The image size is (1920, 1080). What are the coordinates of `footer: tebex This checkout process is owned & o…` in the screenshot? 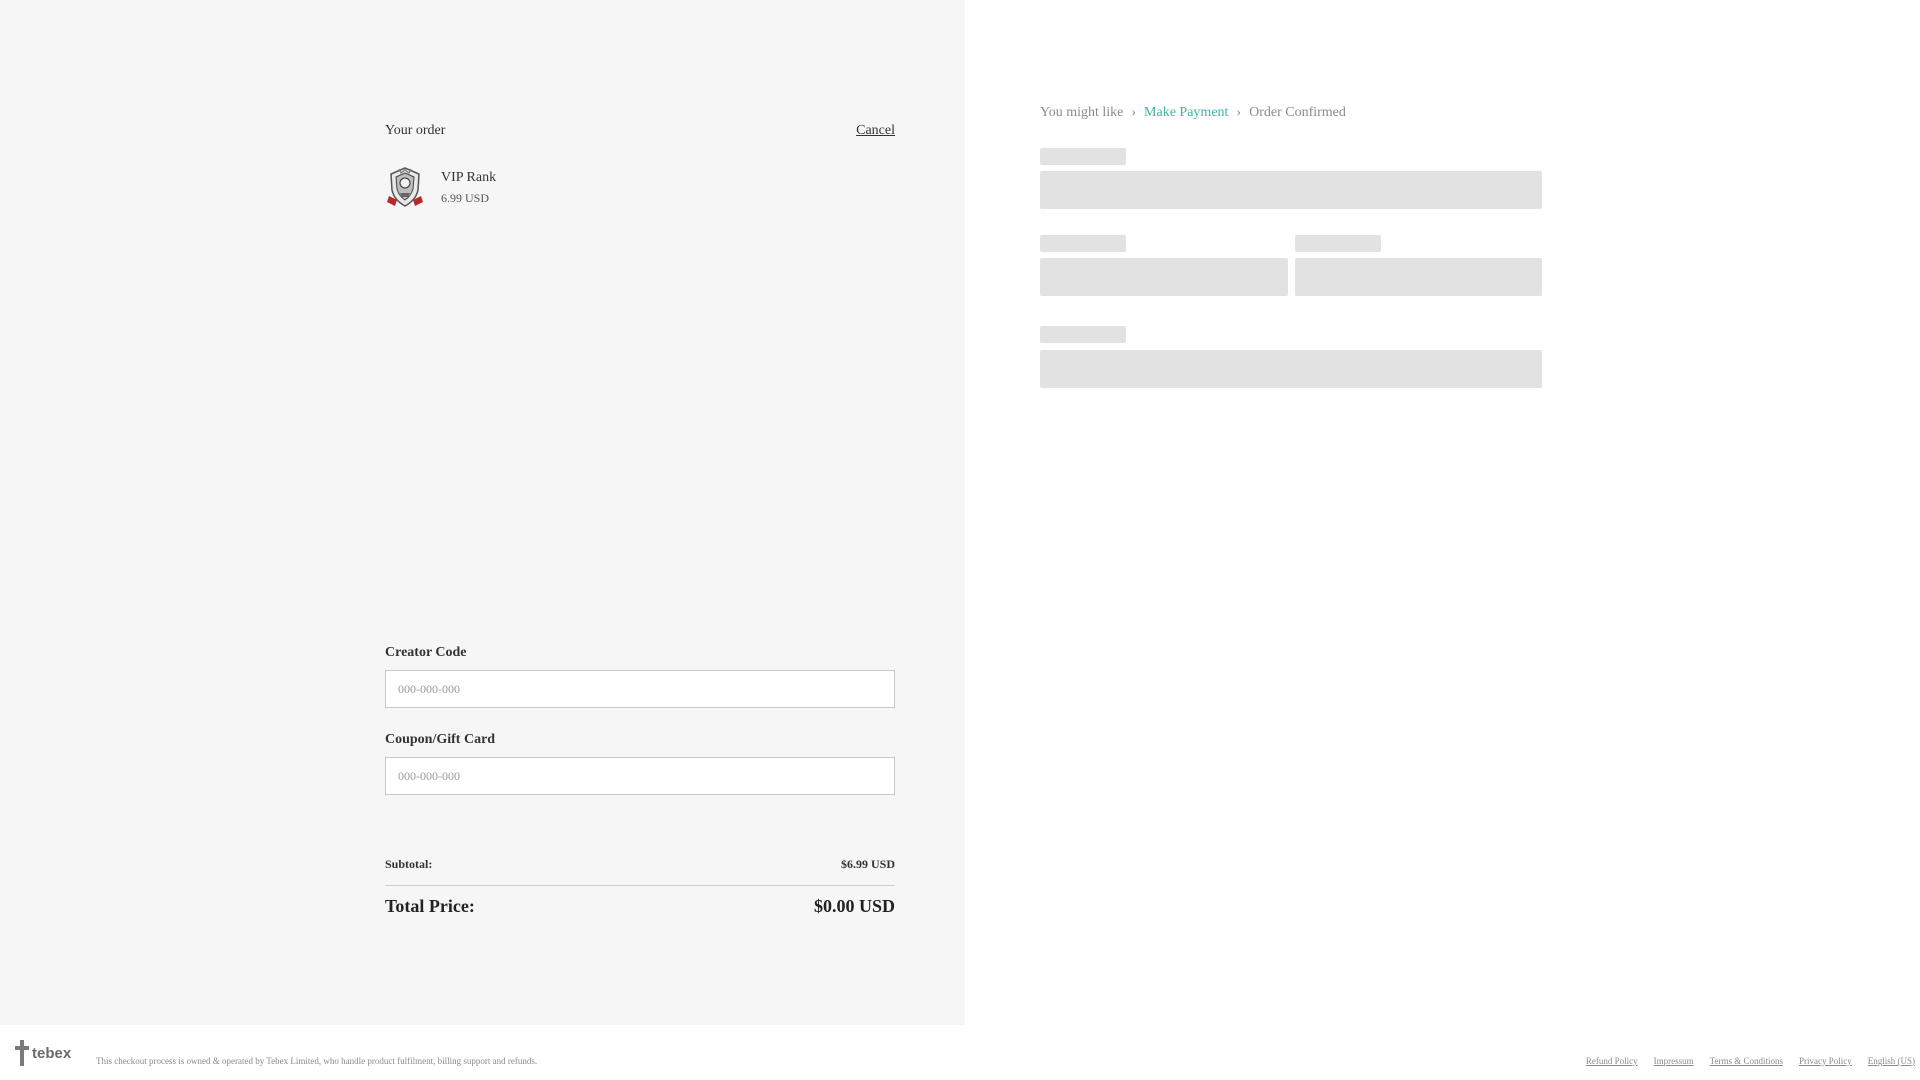 It's located at (960, 1052).